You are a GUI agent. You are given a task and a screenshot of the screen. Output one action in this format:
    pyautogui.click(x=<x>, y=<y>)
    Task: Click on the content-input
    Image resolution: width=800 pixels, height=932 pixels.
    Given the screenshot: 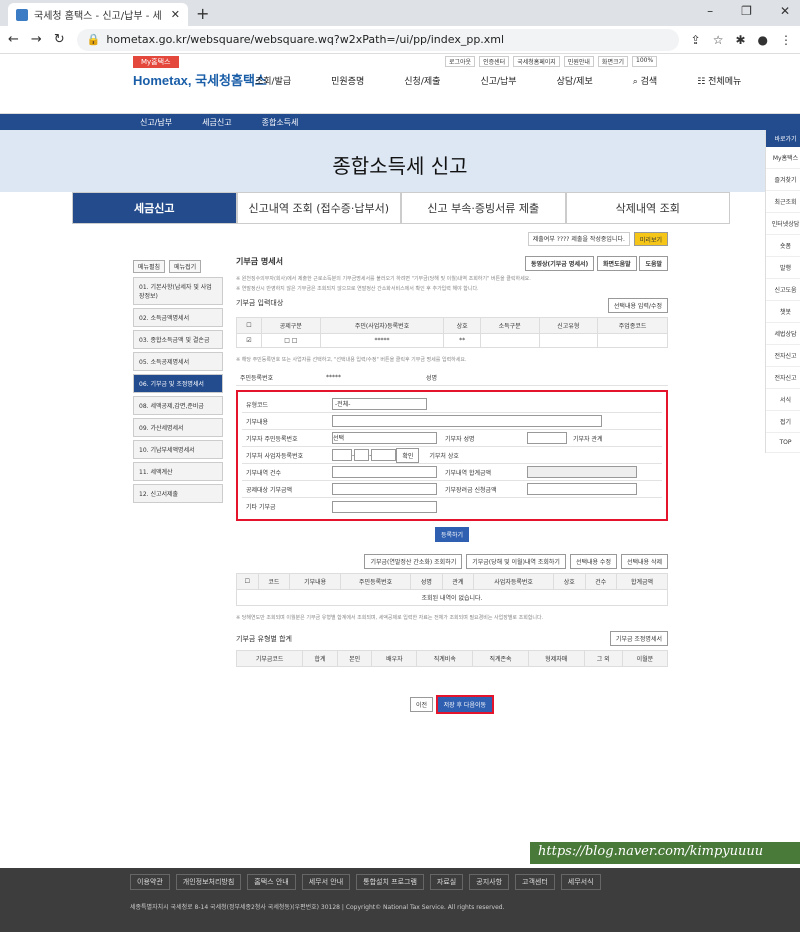 What is the action you would take?
    pyautogui.click(x=467, y=421)
    